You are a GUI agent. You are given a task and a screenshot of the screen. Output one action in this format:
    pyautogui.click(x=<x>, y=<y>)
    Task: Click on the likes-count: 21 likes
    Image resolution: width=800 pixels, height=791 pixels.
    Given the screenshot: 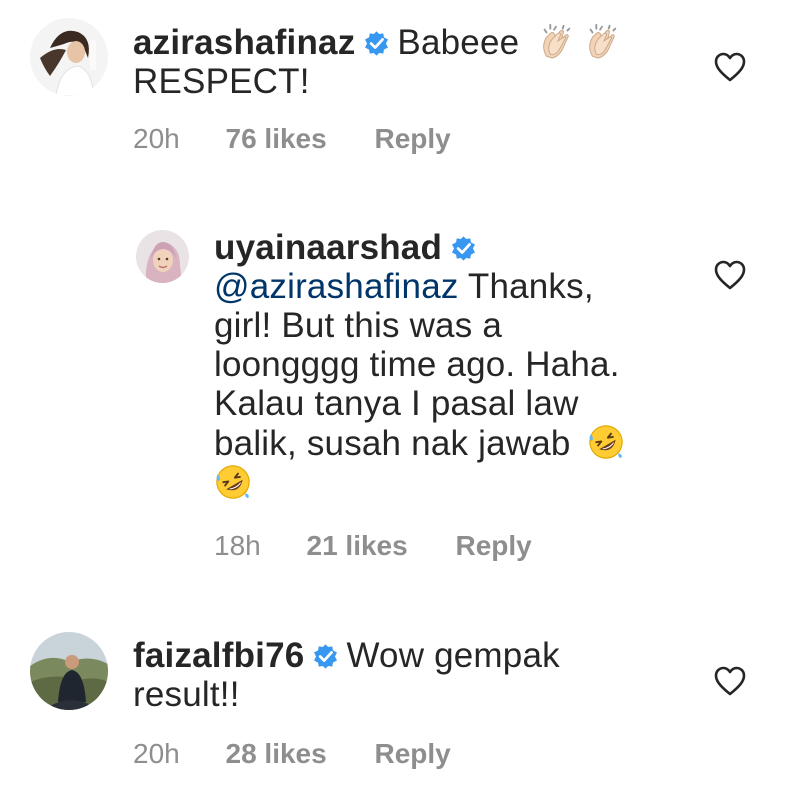 What is the action you would take?
    pyautogui.click(x=357, y=546)
    